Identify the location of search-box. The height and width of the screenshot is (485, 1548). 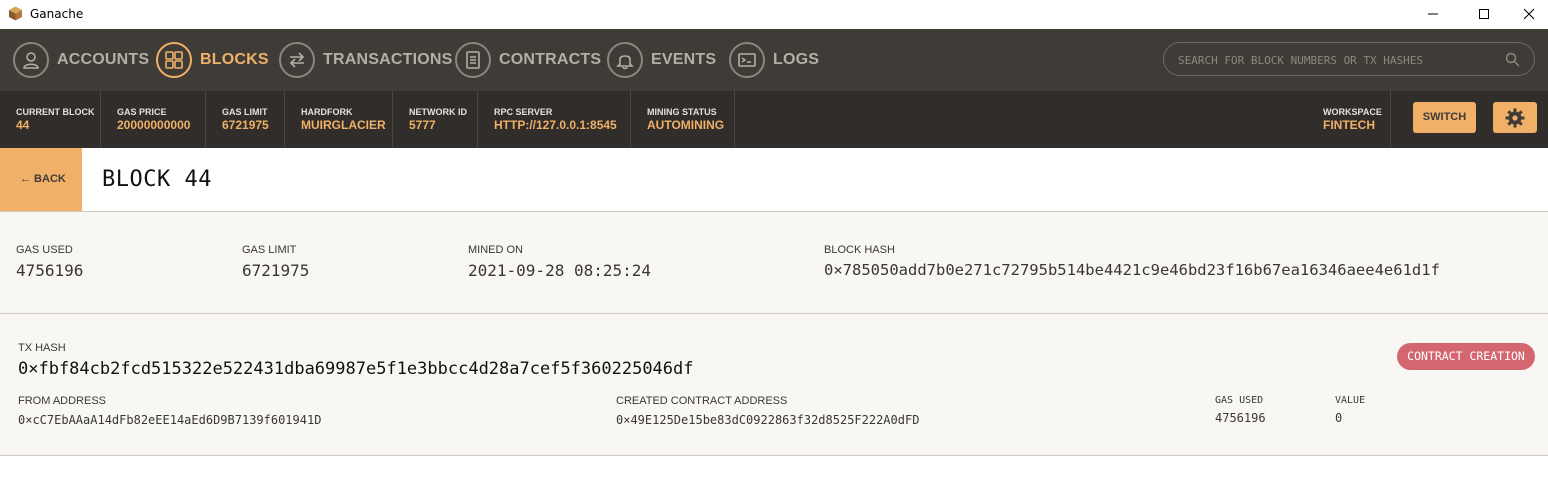
(1349, 59).